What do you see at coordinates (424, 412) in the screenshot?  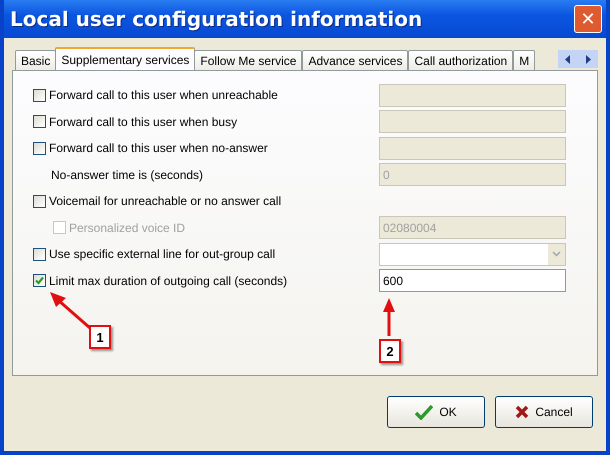 I see `check-icon` at bounding box center [424, 412].